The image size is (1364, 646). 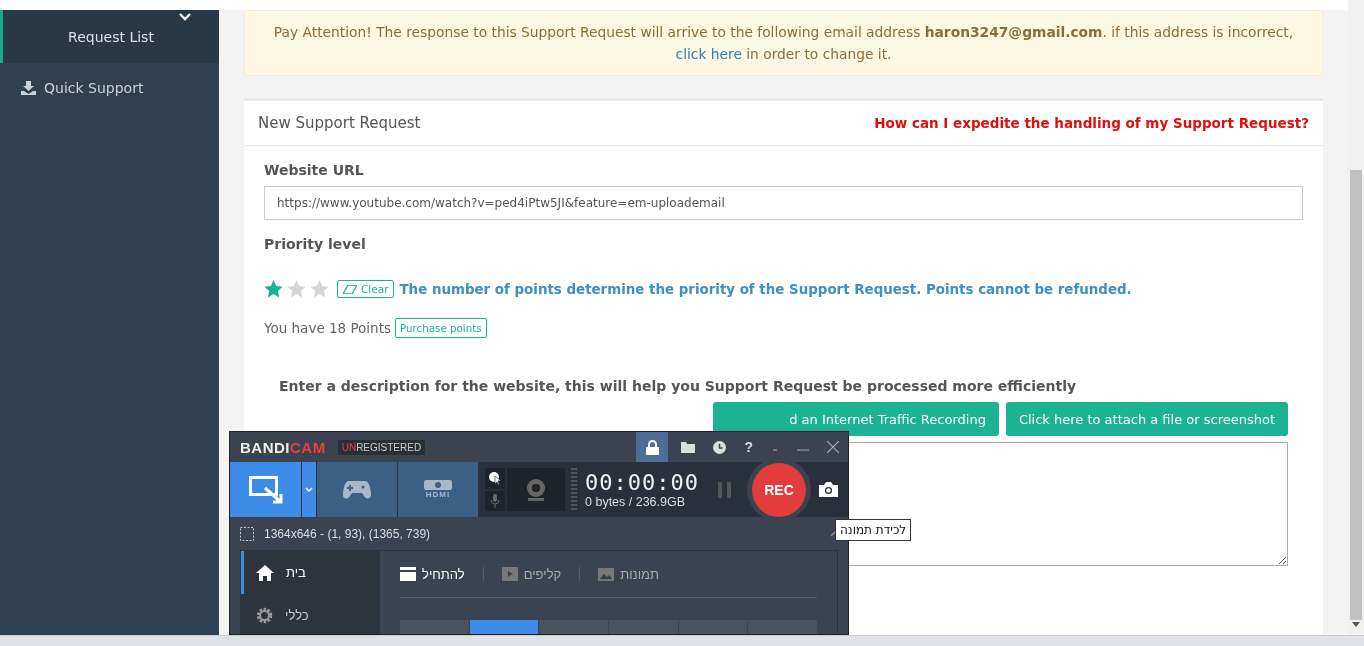 I want to click on gamepad-icon, so click(x=357, y=489).